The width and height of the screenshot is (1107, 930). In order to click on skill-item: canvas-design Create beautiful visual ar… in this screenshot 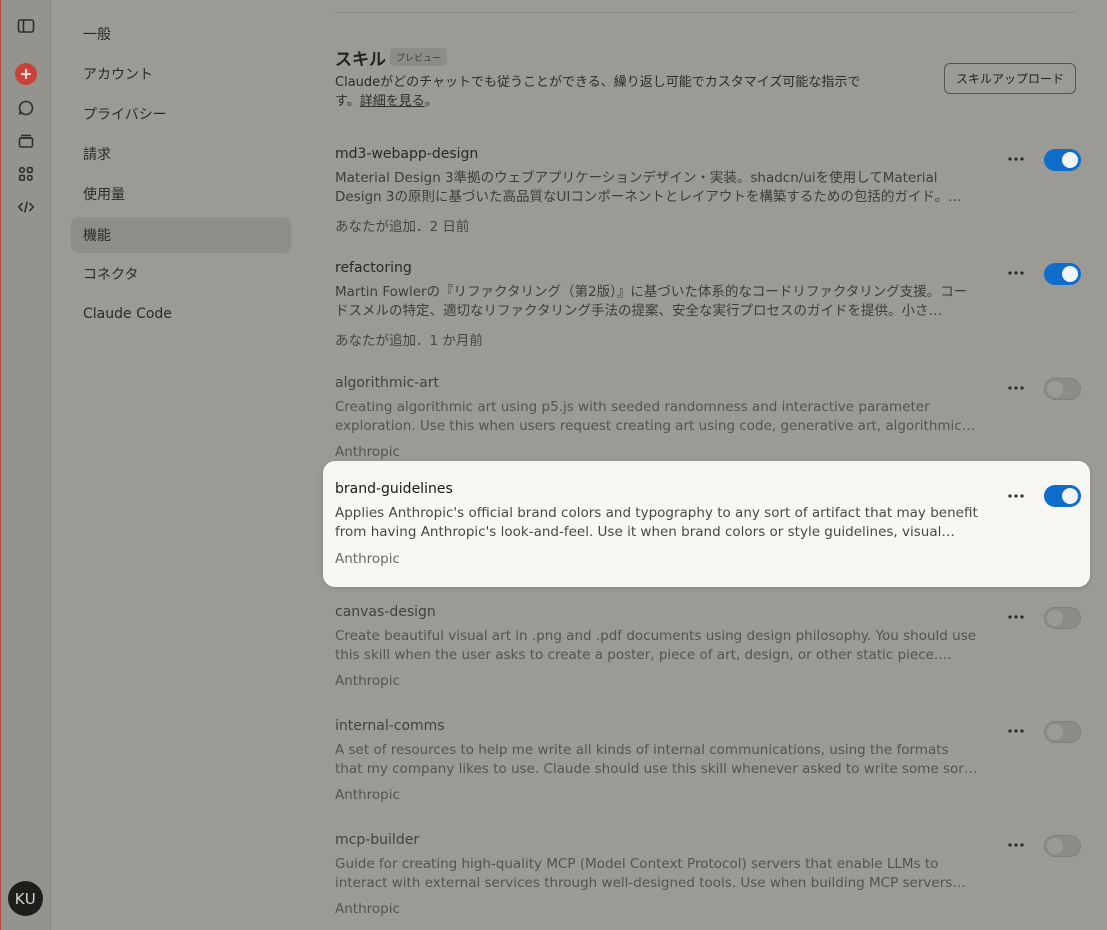, I will do `click(706, 647)`.